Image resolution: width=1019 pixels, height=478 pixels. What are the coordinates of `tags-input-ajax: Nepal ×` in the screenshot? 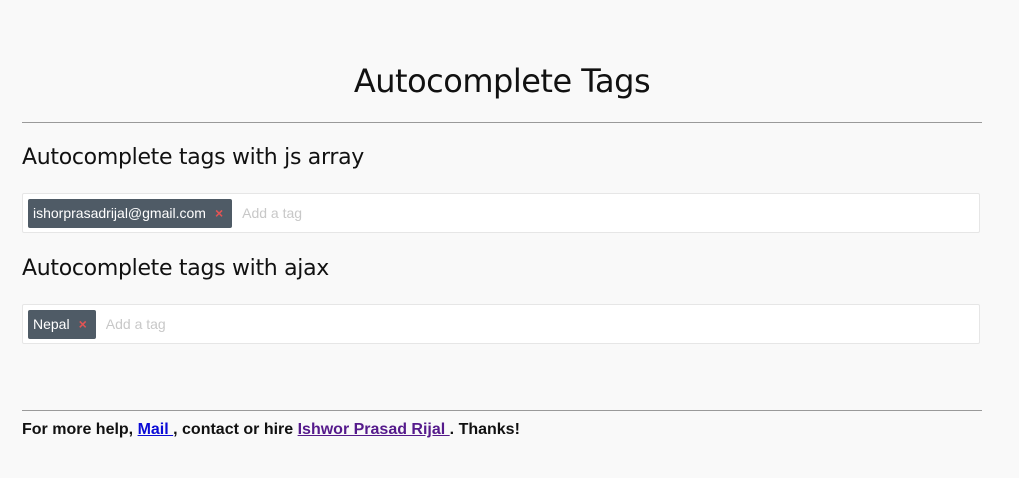 It's located at (501, 324).